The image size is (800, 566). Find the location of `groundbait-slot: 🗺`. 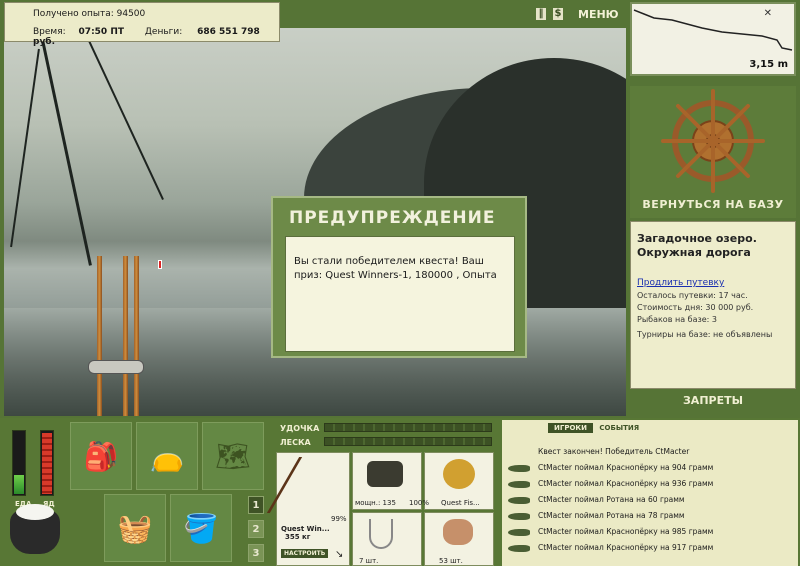

groundbait-slot: 🗺 is located at coordinates (233, 456).